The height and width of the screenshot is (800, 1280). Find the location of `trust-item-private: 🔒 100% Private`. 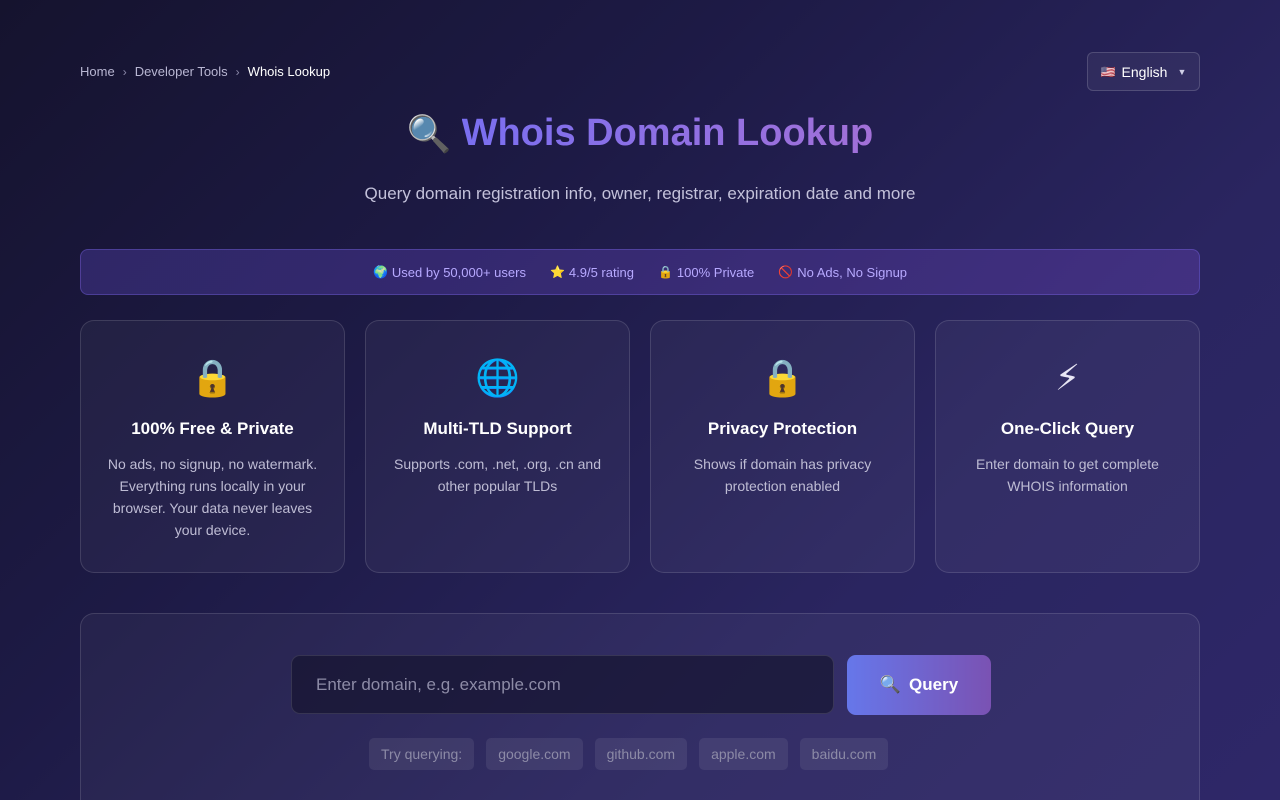

trust-item-private: 🔒 100% Private is located at coordinates (706, 272).